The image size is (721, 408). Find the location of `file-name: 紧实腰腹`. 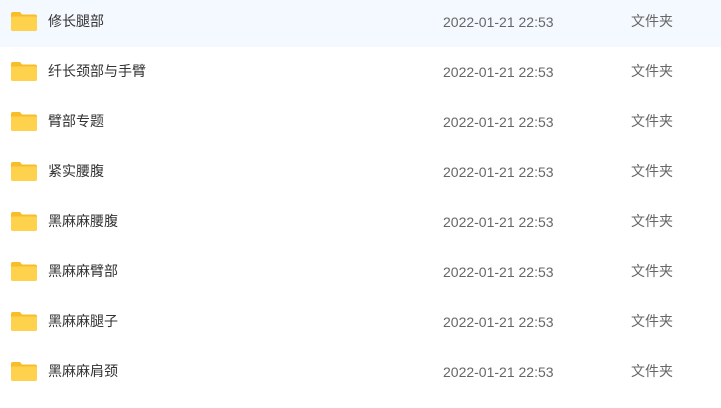

file-name: 紧实腰腹 is located at coordinates (76, 172).